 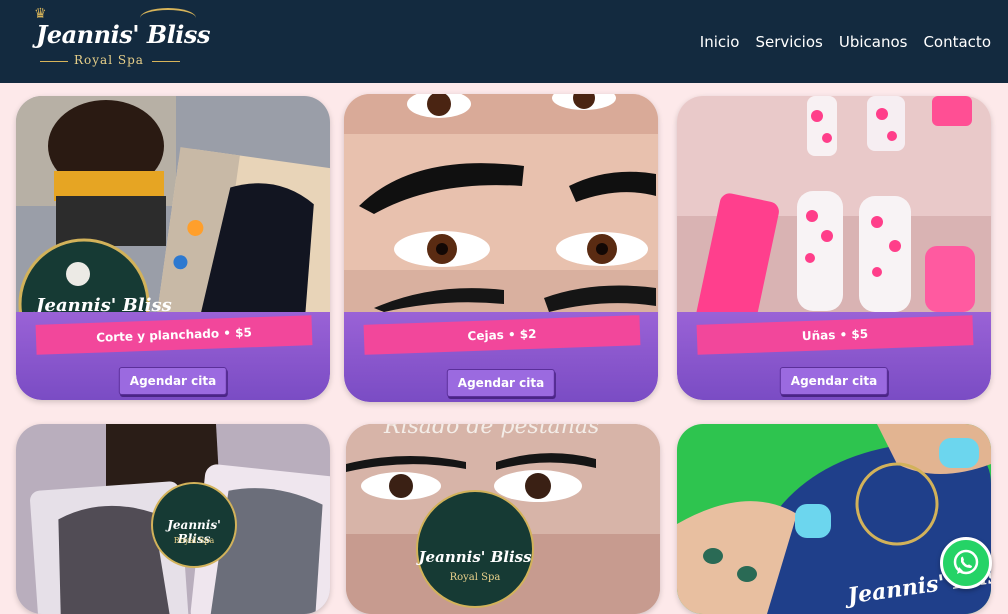 I want to click on service-panel: Uñas • $5 Agendar cita, so click(x=834, y=356).